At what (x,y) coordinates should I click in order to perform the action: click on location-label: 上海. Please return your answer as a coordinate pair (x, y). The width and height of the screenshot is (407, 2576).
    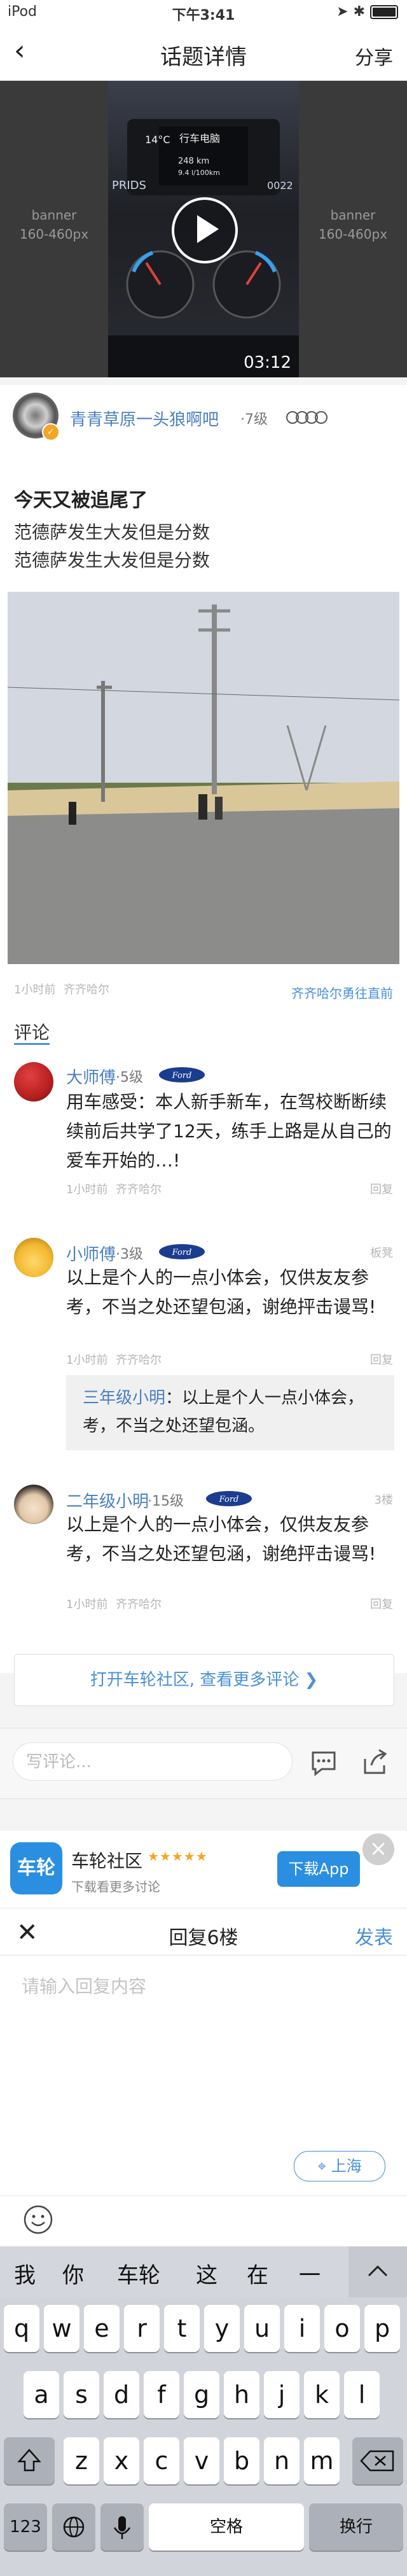
    Looking at the image, I should click on (346, 2166).